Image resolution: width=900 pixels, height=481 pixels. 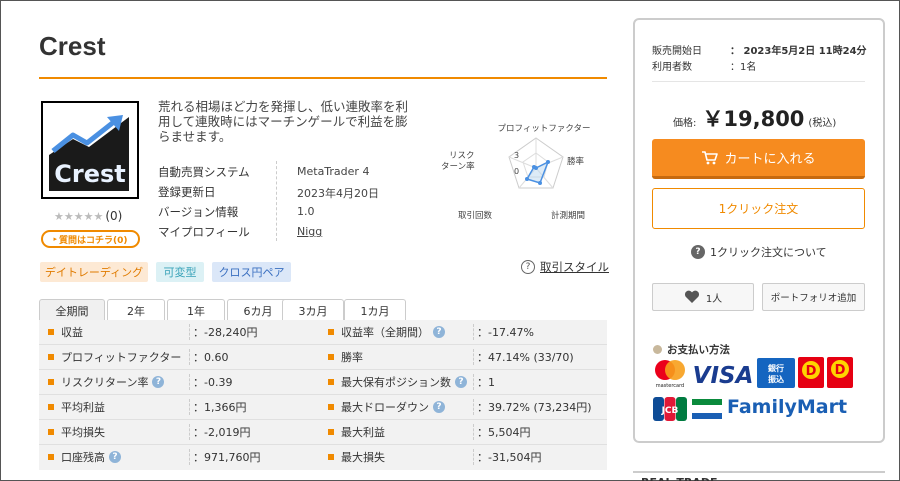 I want to click on stat-value-max-drawdown: ：39.72% (73,234円), so click(x=534, y=407).